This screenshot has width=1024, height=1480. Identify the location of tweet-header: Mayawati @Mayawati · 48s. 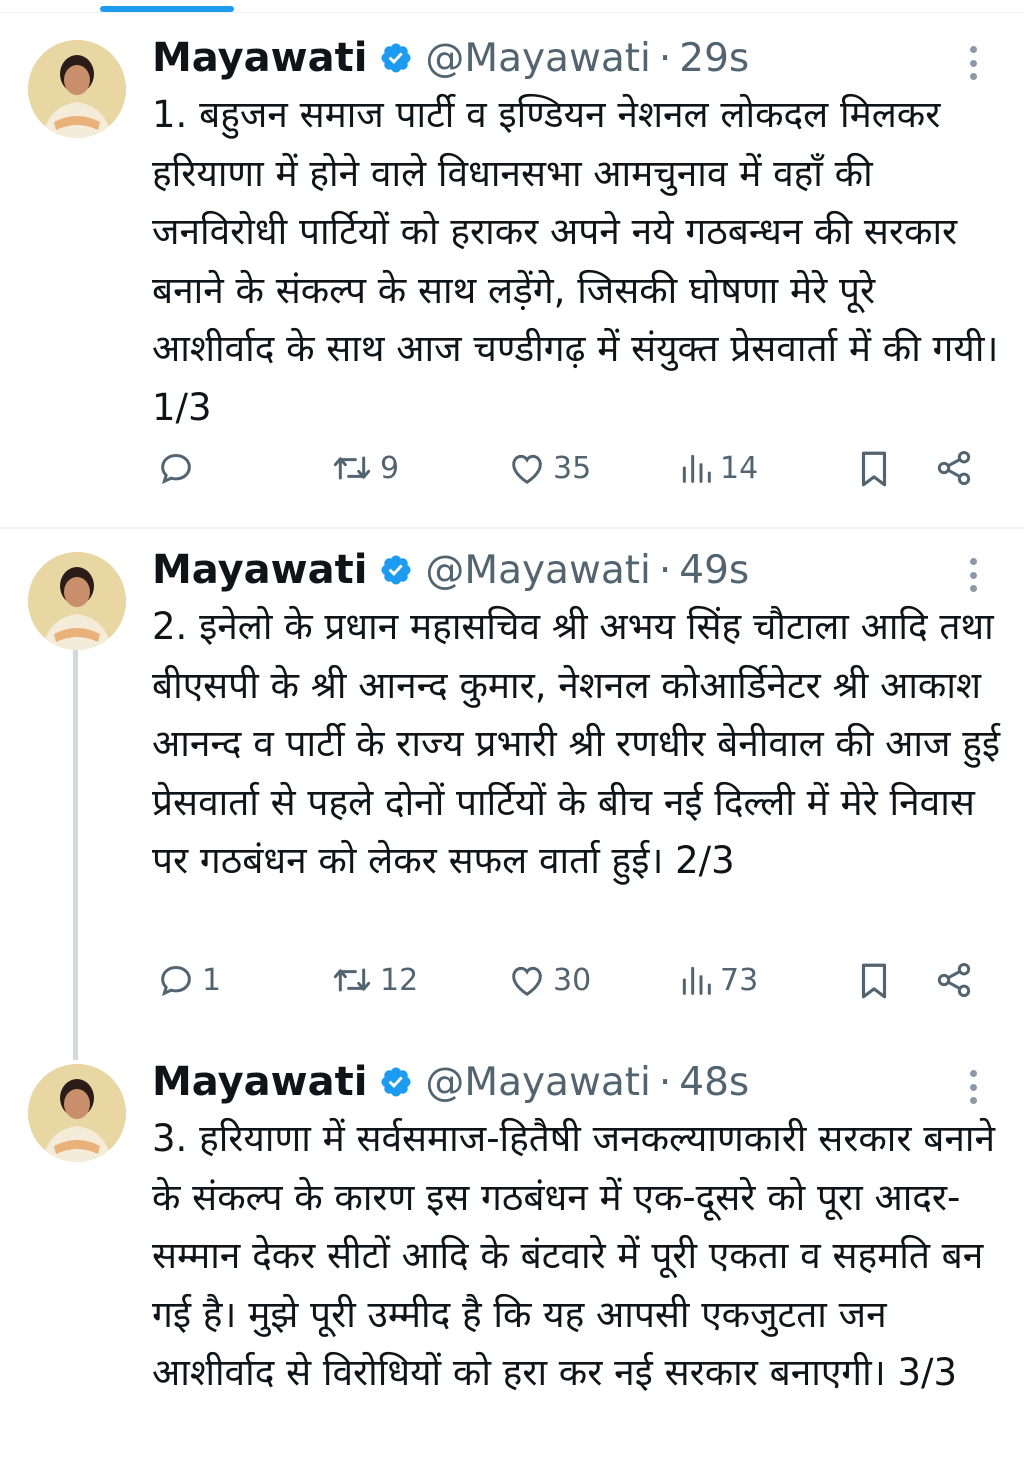
(450, 1082).